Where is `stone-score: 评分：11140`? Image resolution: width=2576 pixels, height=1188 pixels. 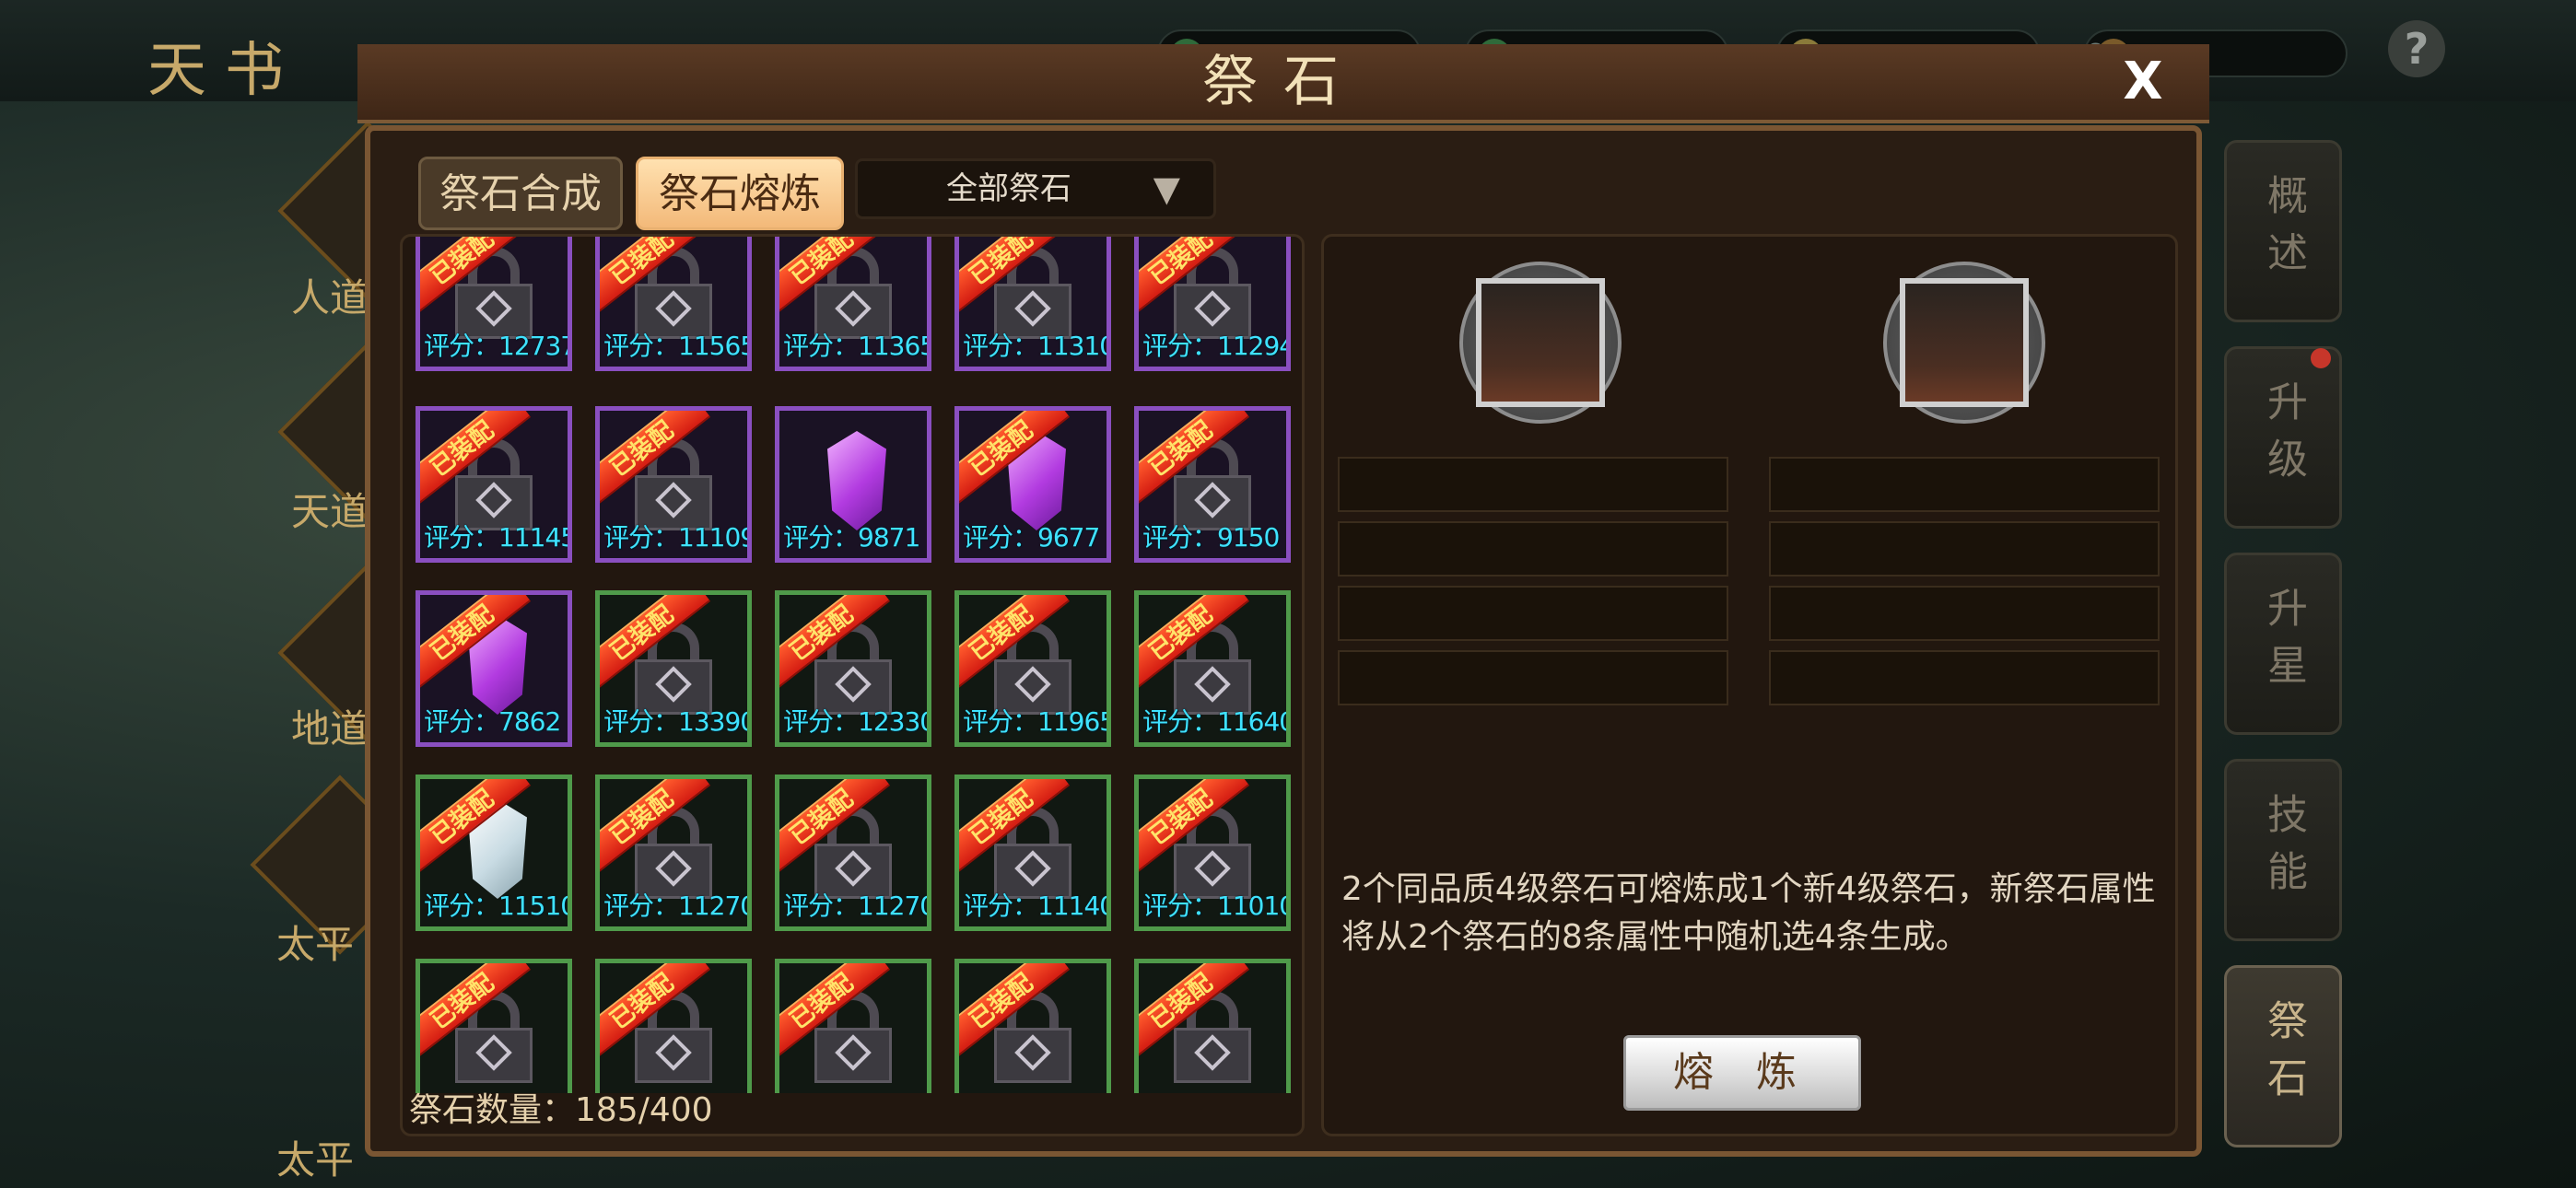
stone-score: 评分：11140 is located at coordinates (1037, 906).